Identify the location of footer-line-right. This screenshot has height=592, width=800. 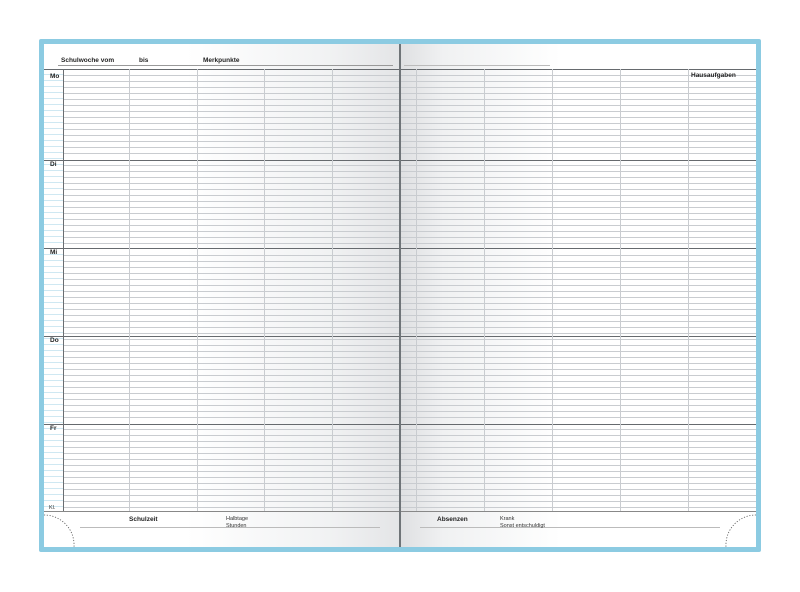
(570, 527).